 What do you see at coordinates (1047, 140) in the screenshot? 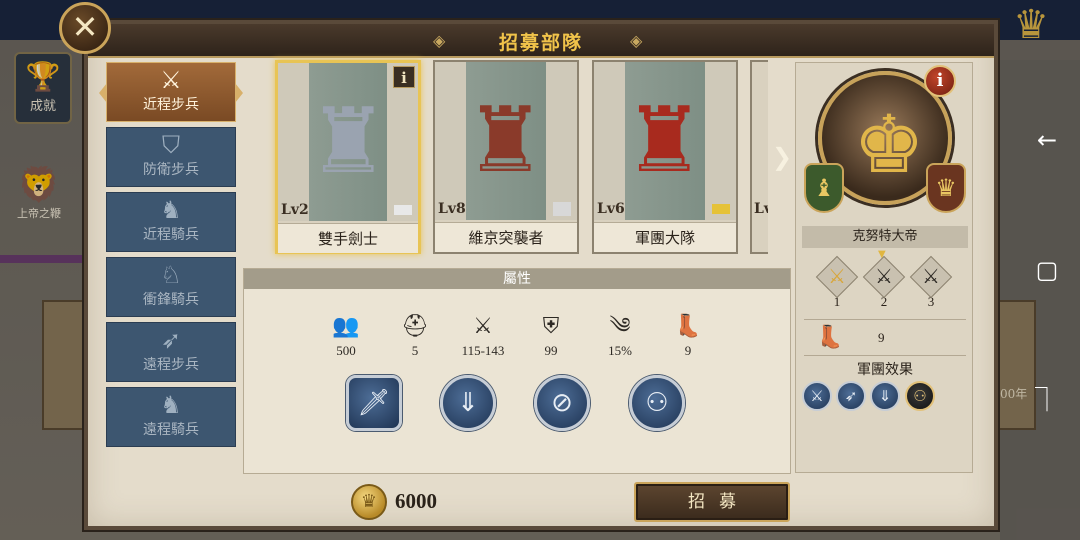
I see `back-nav-icon: ←` at bounding box center [1047, 140].